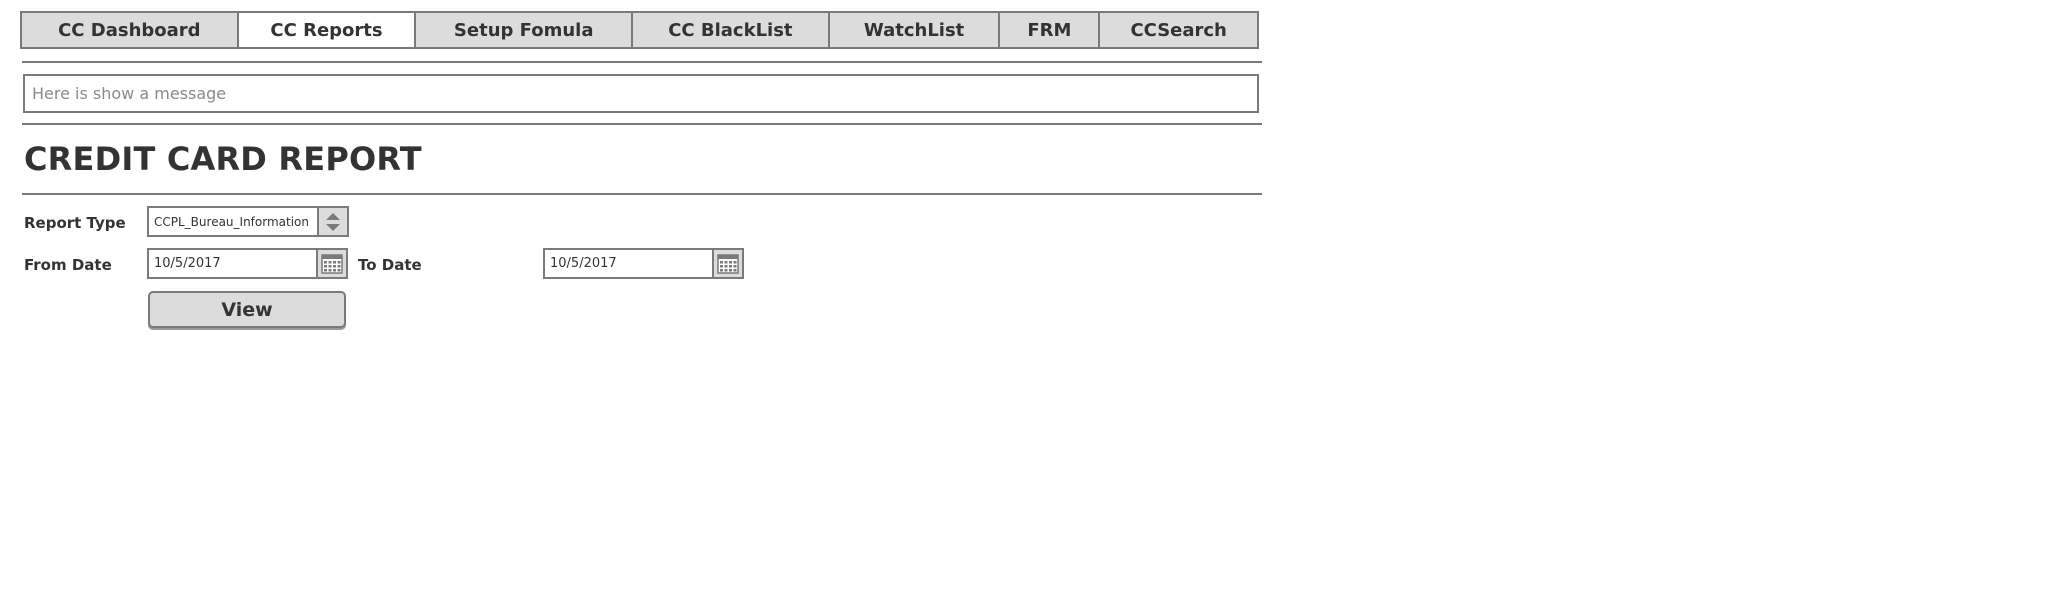 The height and width of the screenshot is (600, 2064). I want to click on divider-message, so click(642, 124).